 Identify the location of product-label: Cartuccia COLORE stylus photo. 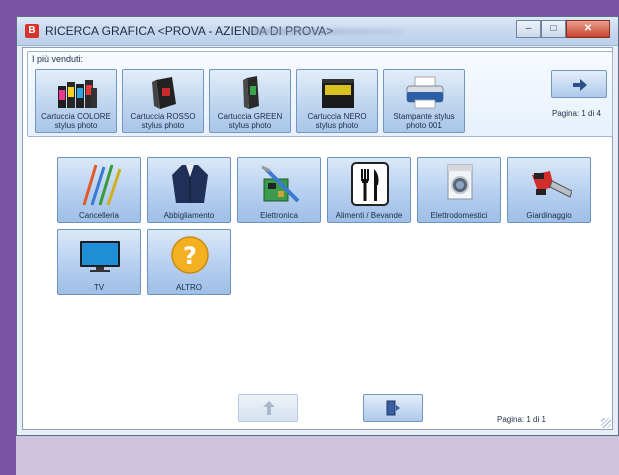
(76, 121).